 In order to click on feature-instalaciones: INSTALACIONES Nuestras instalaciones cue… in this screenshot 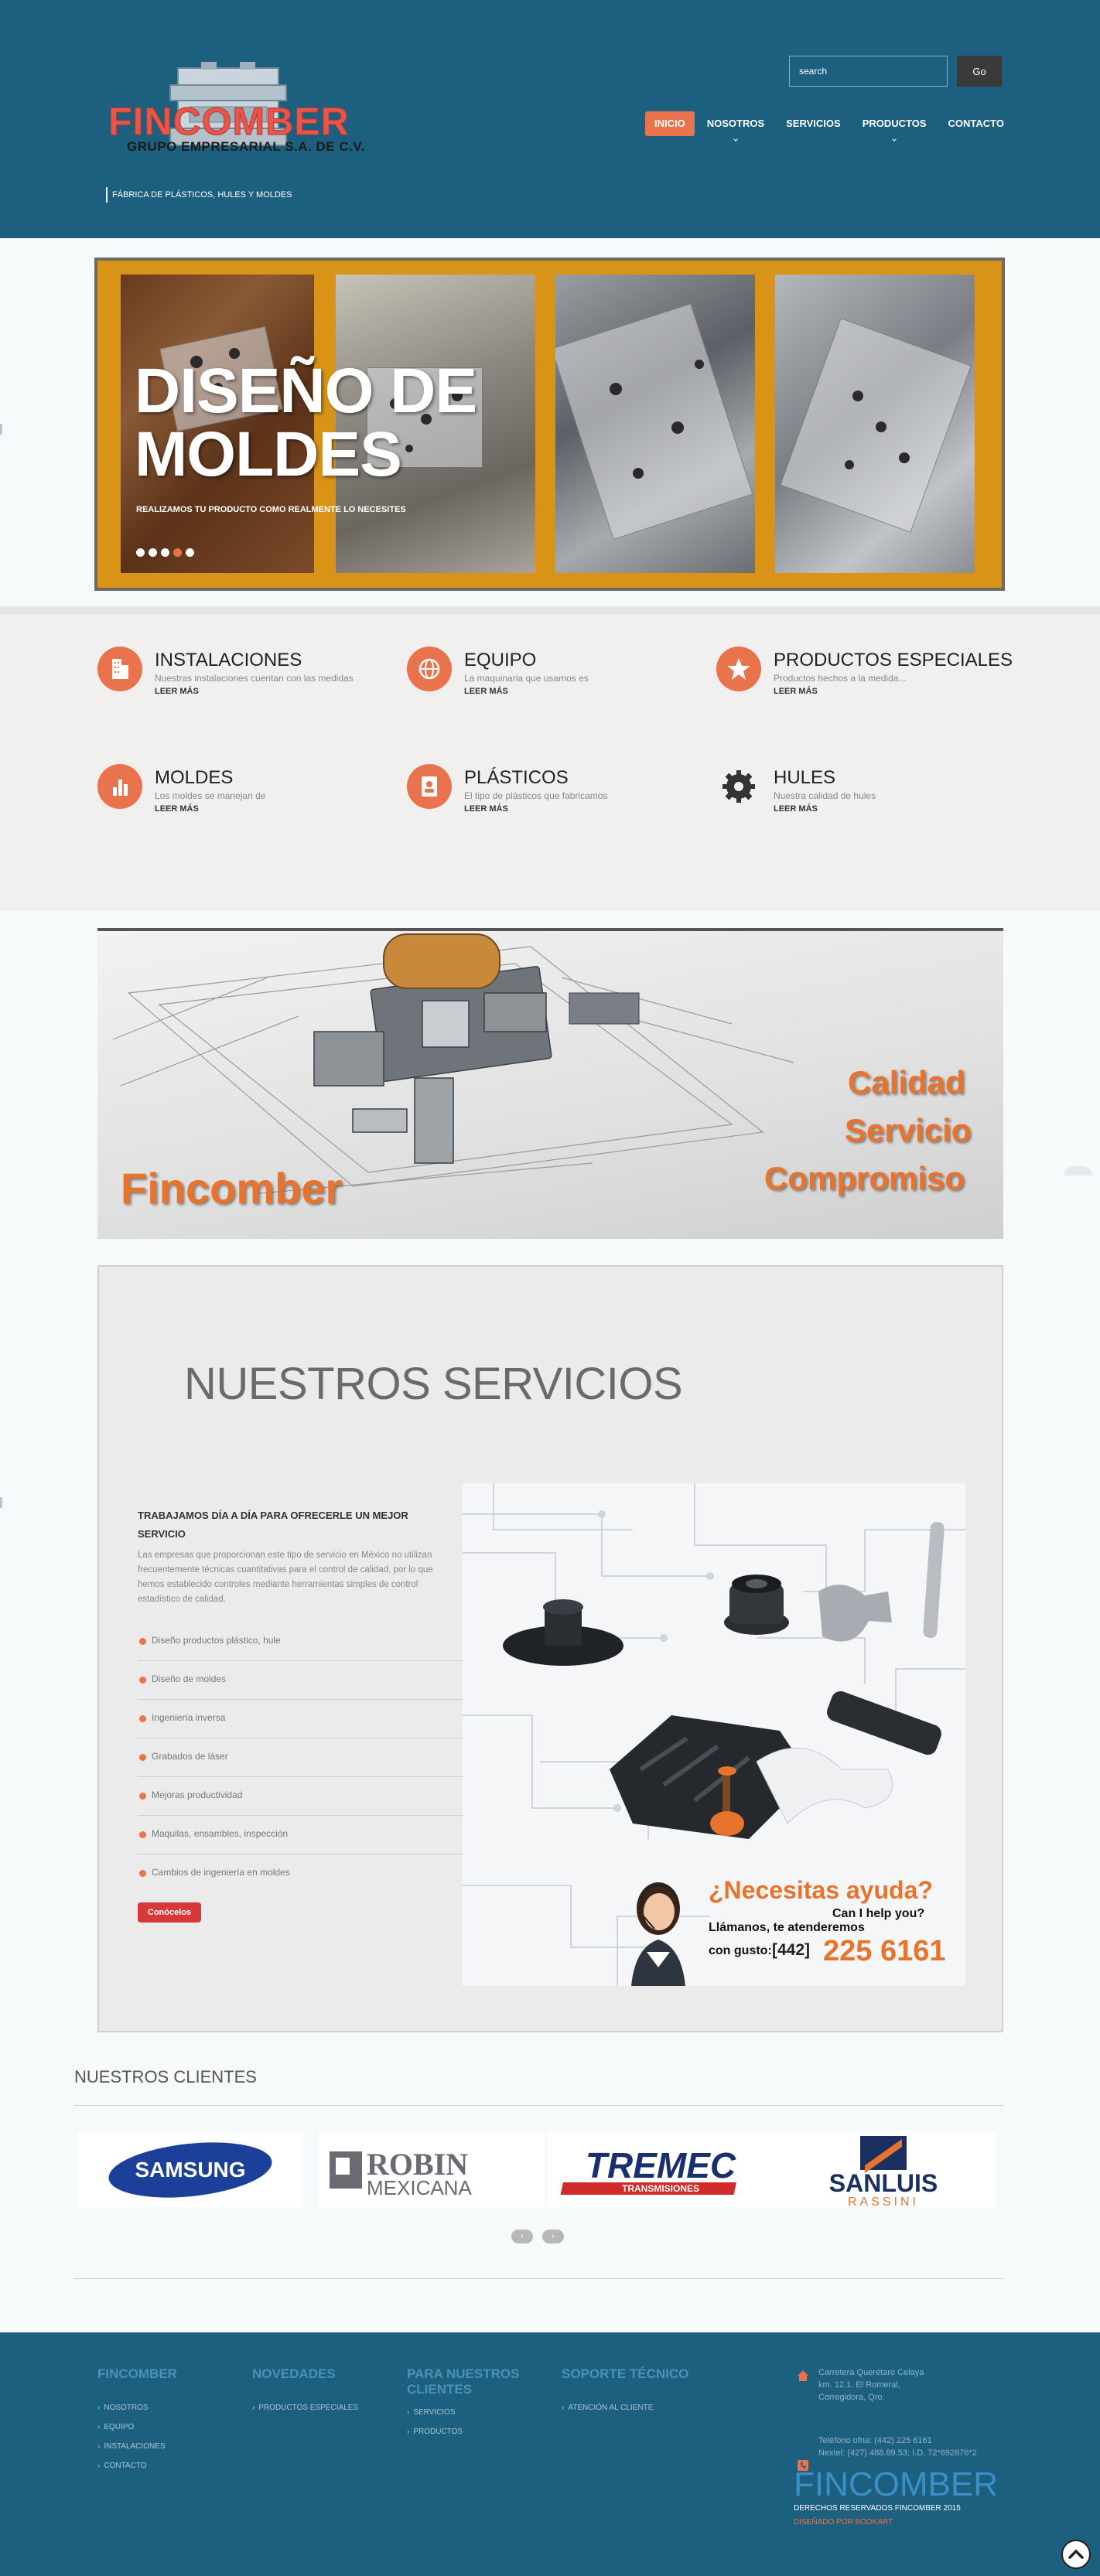, I will do `click(228, 678)`.